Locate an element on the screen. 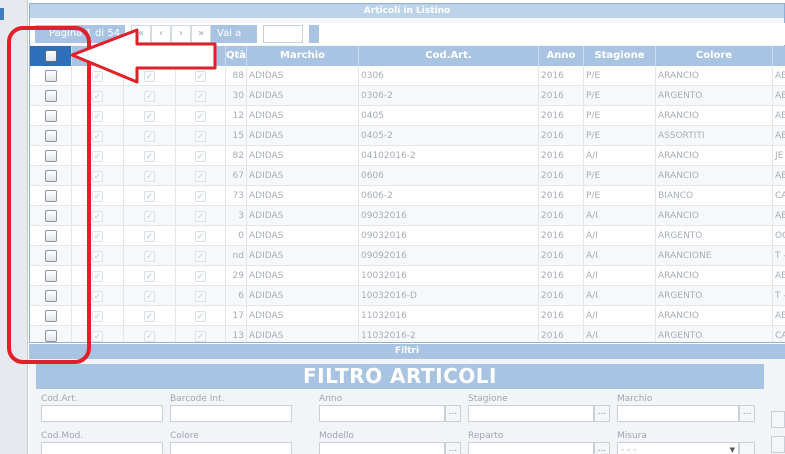  cell-color: ARGENTO is located at coordinates (714, 236).